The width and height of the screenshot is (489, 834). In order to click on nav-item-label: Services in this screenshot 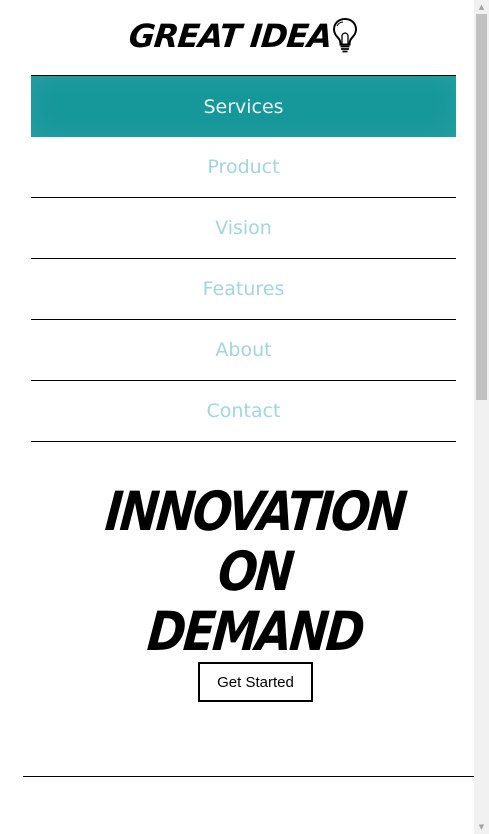, I will do `click(243, 106)`.